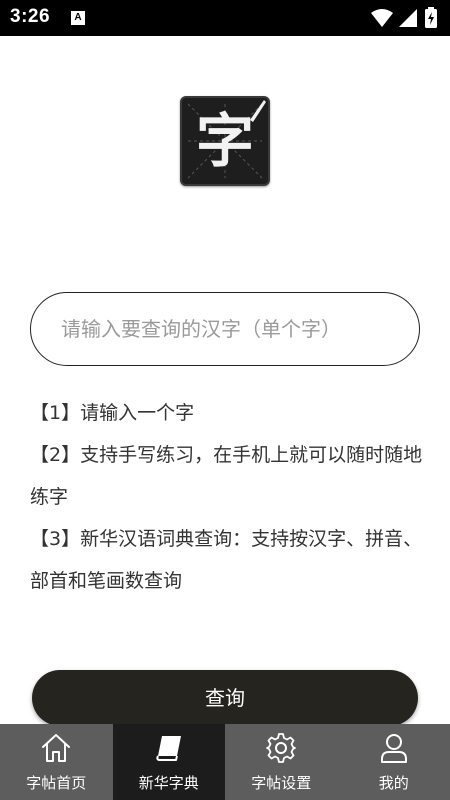  What do you see at coordinates (431, 17) in the screenshot?
I see `battery-charging-icon` at bounding box center [431, 17].